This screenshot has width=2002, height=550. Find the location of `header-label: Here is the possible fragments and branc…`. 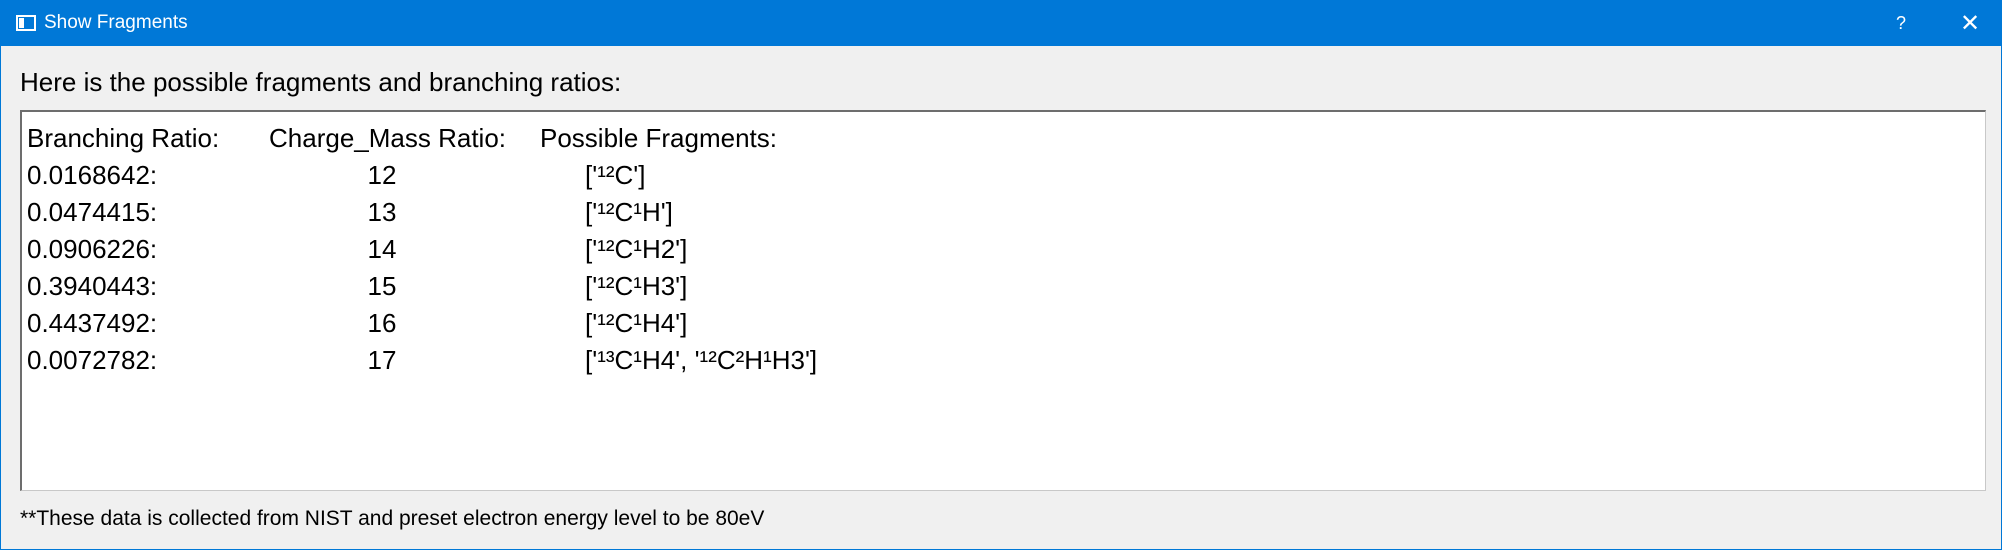

header-label: Here is the possible fragments and branc… is located at coordinates (321, 82).